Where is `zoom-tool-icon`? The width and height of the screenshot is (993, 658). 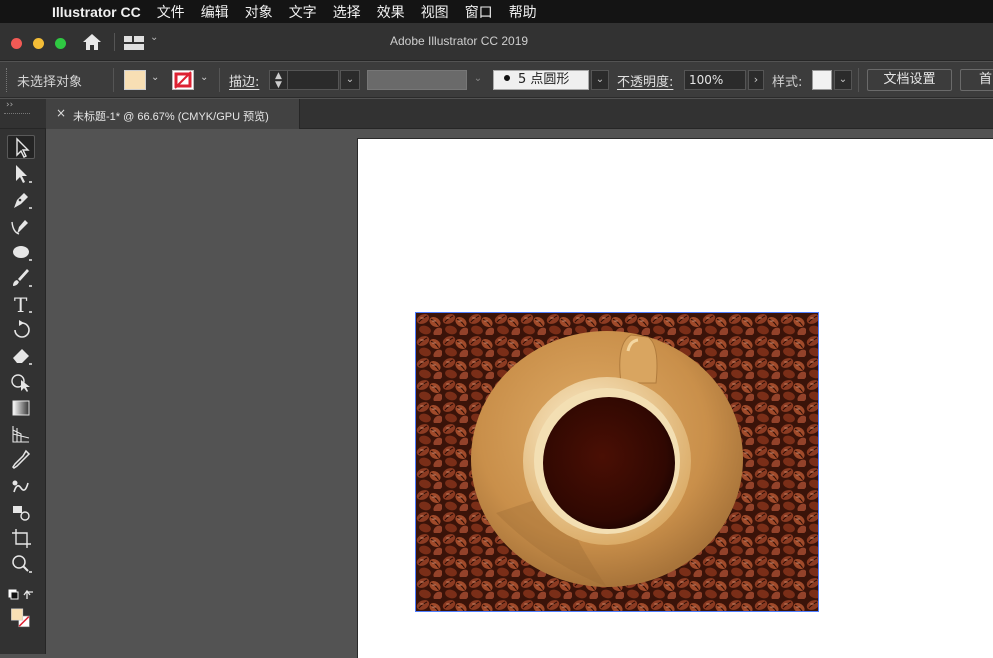
zoom-tool-icon is located at coordinates (21, 564).